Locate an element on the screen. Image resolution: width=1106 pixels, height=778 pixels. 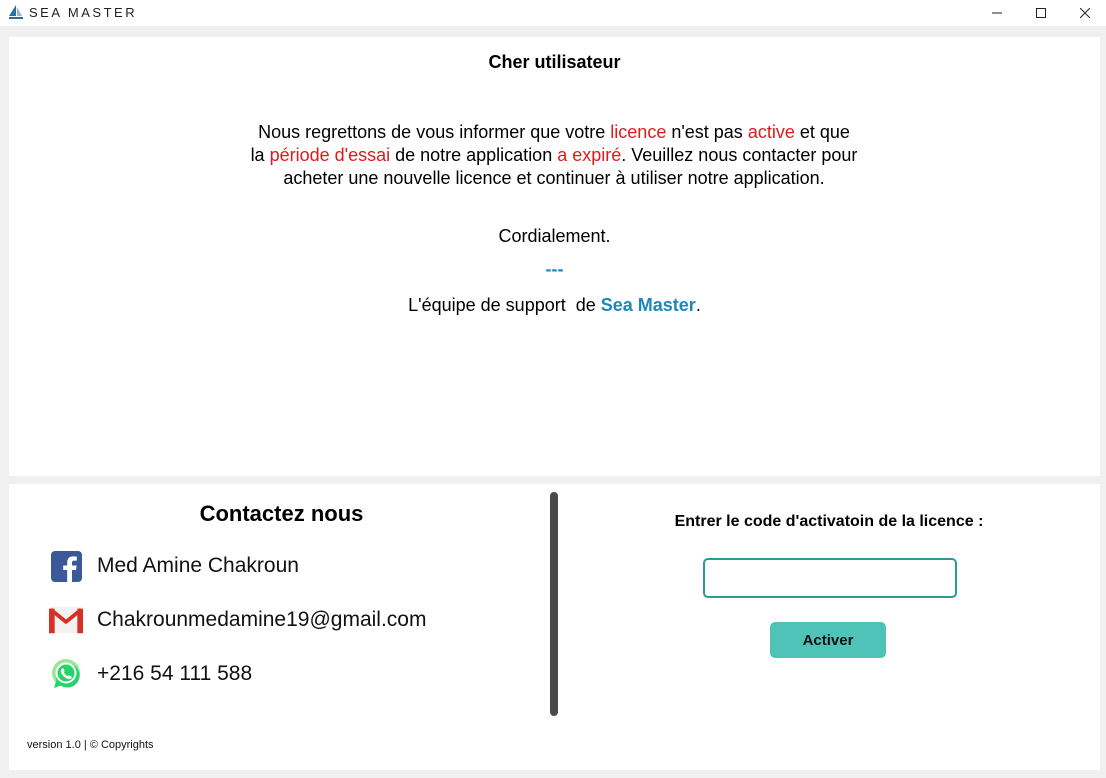
activate-button: Activer is located at coordinates (828, 640).